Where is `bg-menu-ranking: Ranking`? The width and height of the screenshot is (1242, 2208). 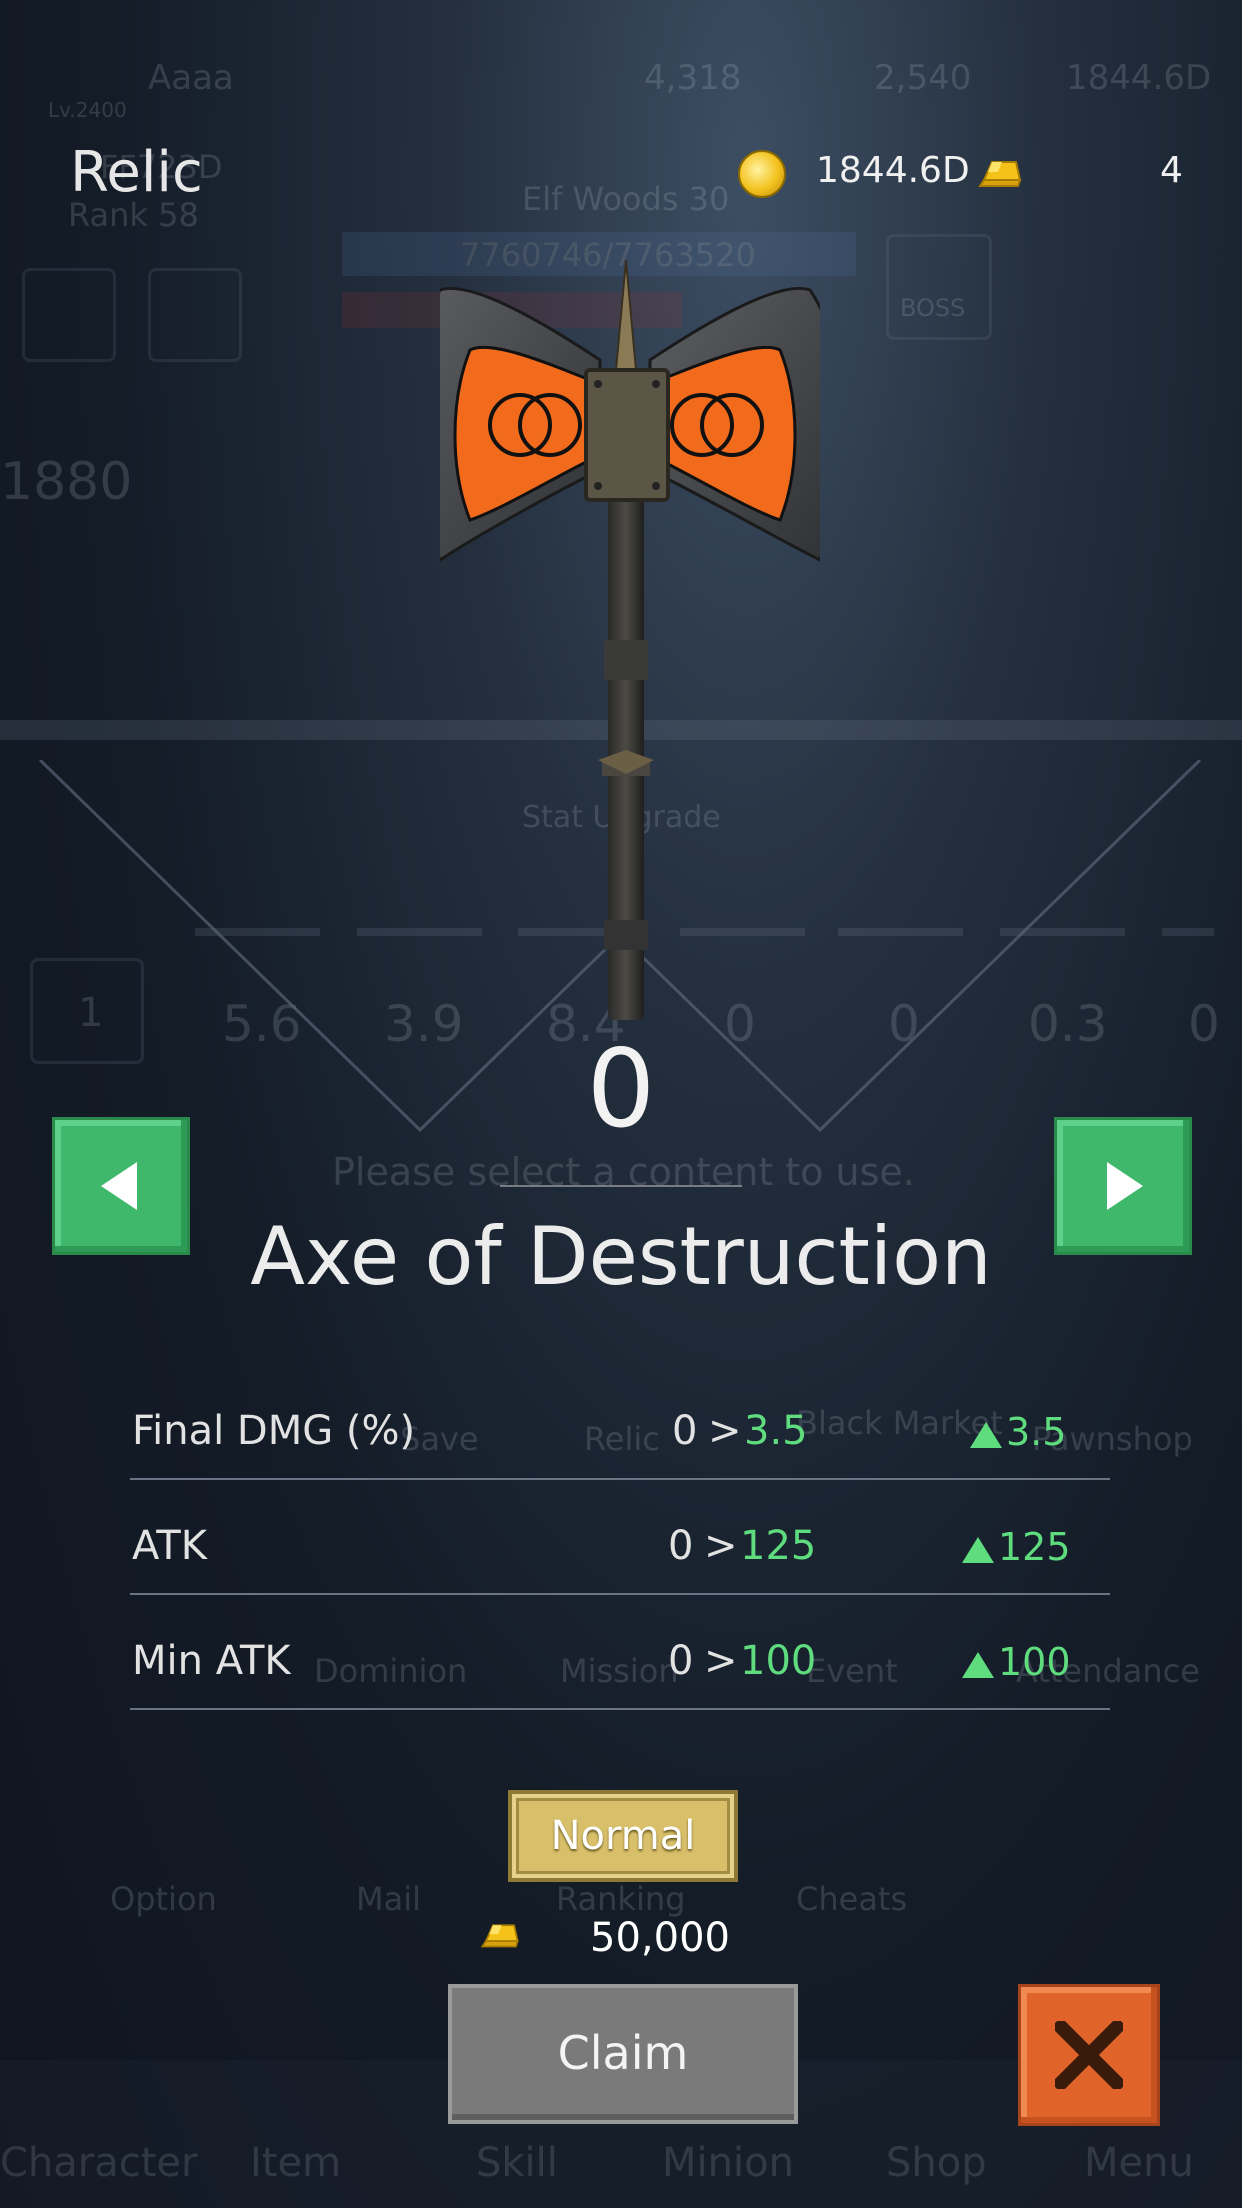
bg-menu-ranking: Ranking is located at coordinates (621, 1899).